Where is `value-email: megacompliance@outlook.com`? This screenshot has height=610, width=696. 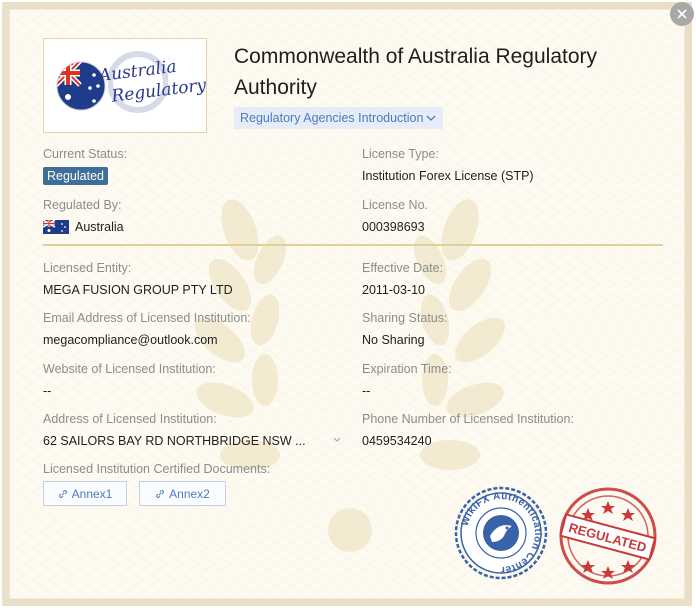 value-email: megacompliance@outlook.com is located at coordinates (130, 340).